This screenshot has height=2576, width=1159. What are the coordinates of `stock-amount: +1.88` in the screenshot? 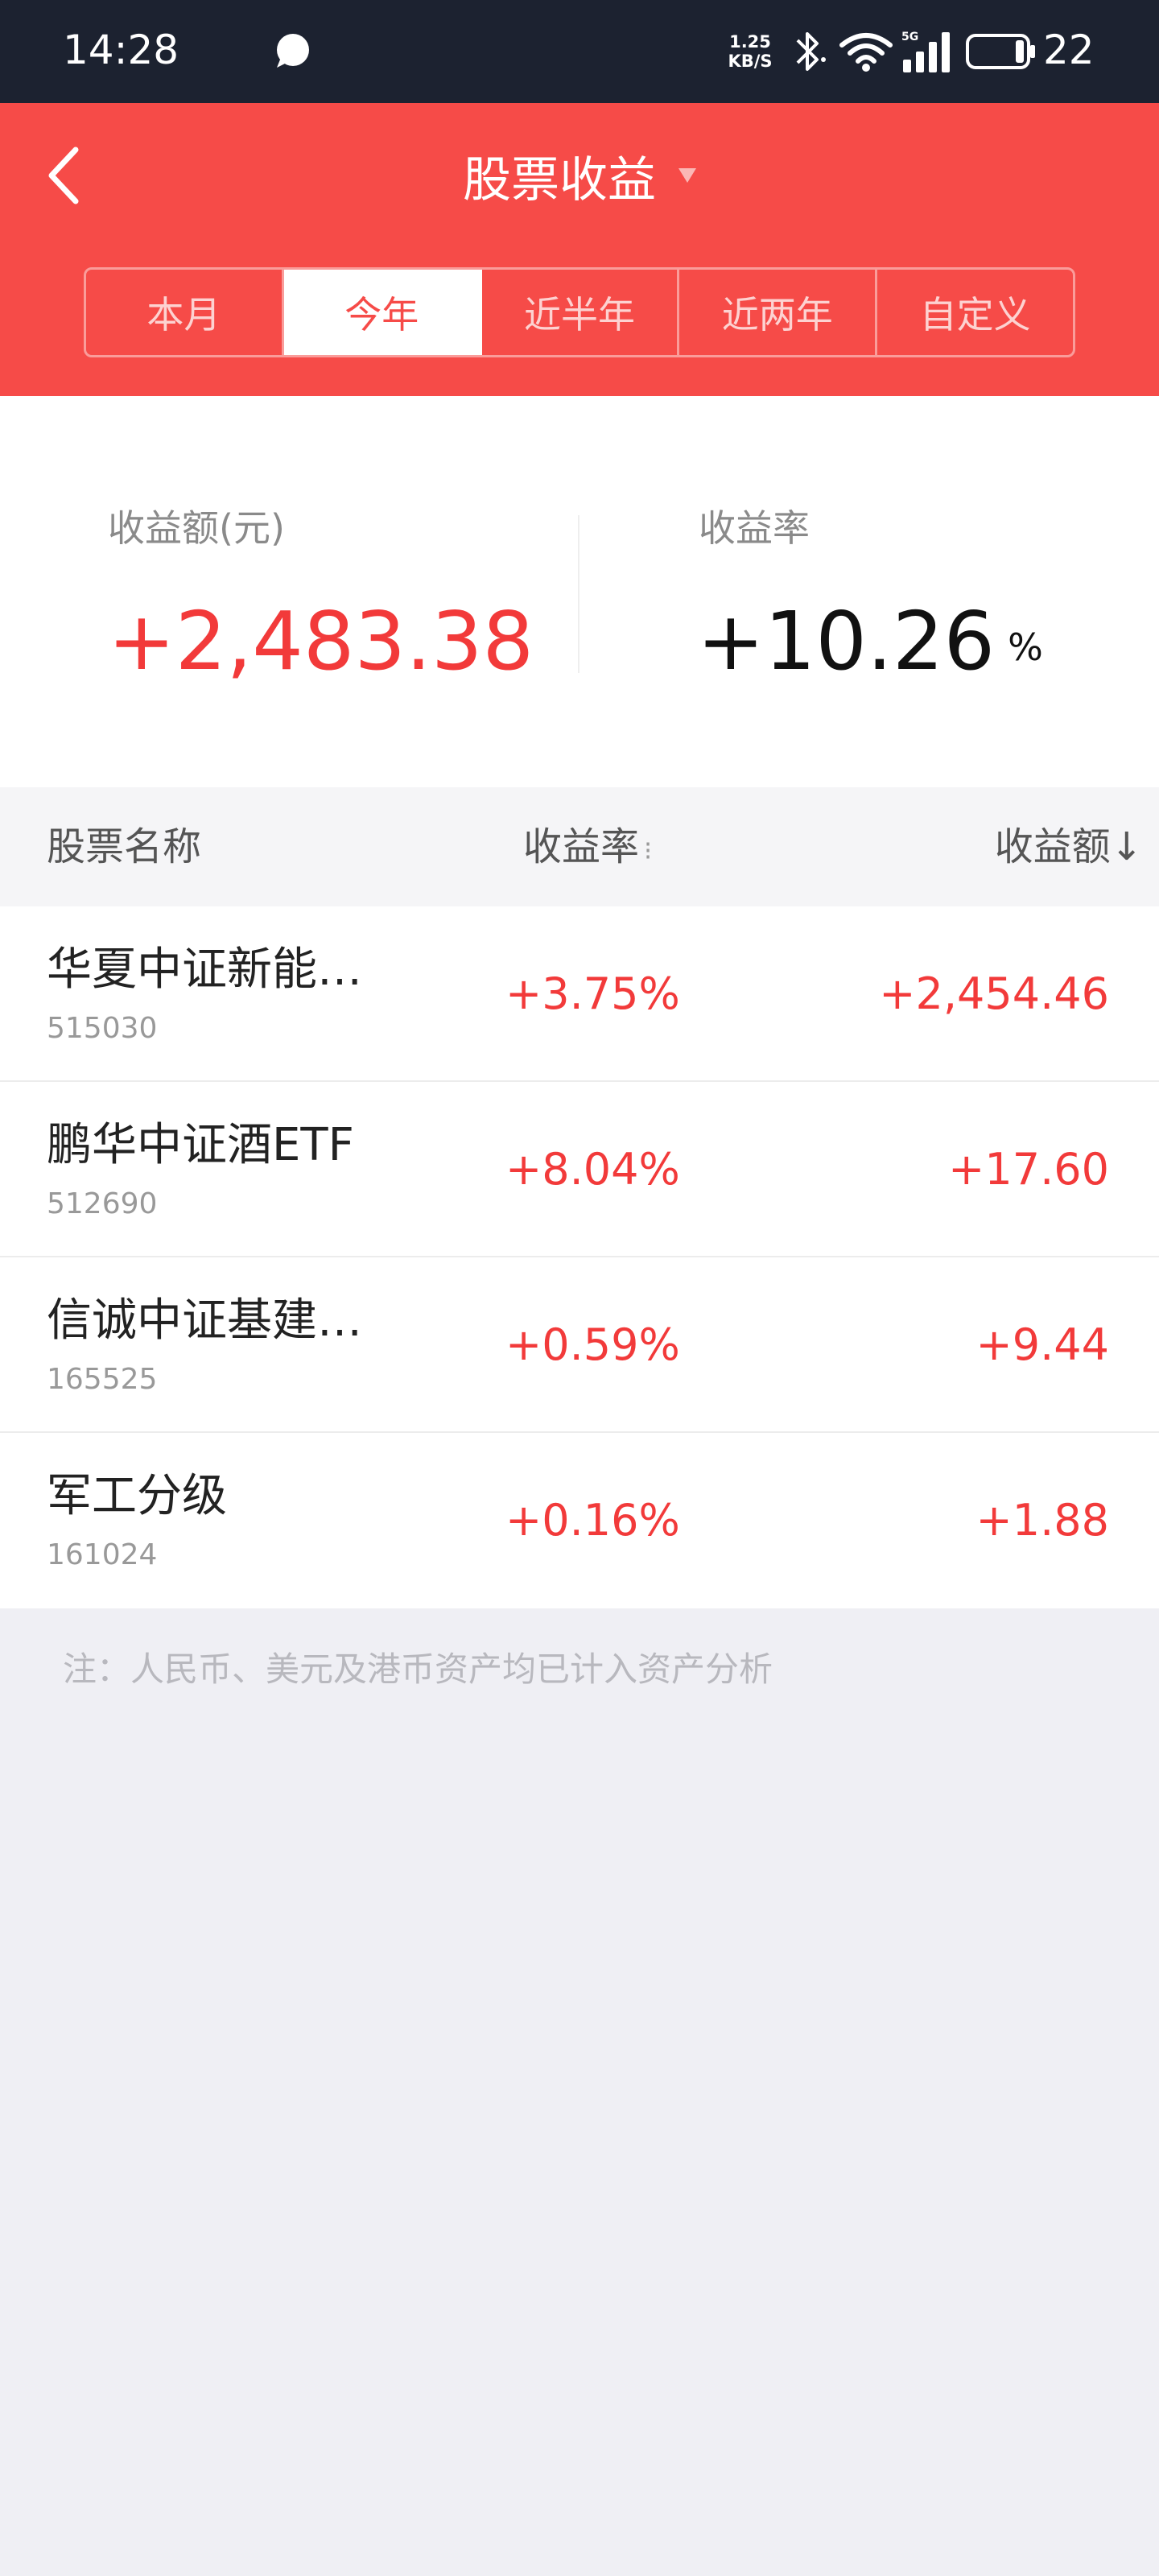 It's located at (1042, 1520).